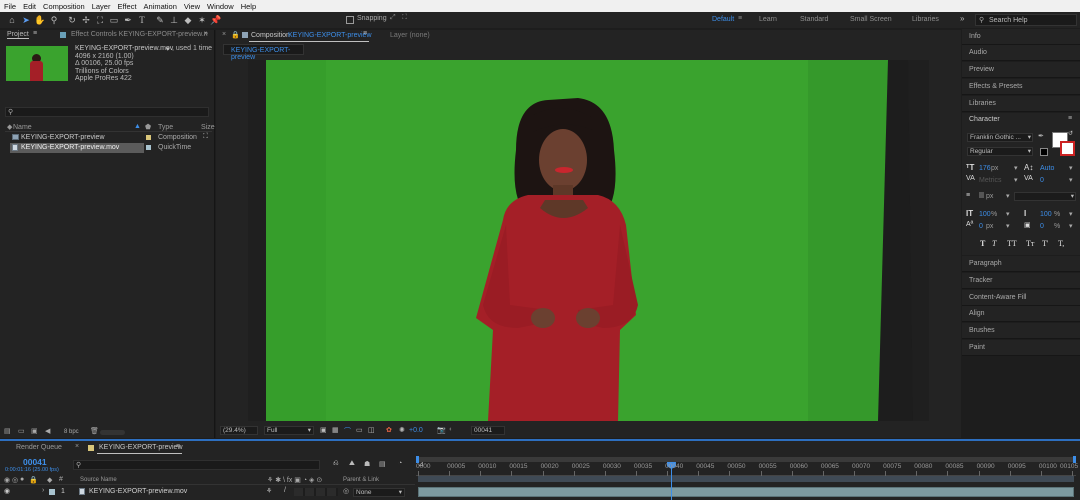 This screenshot has height=500, width=1080. Describe the element at coordinates (205, 137) in the screenshot. I see `flowchart-icon: ⛶` at that location.